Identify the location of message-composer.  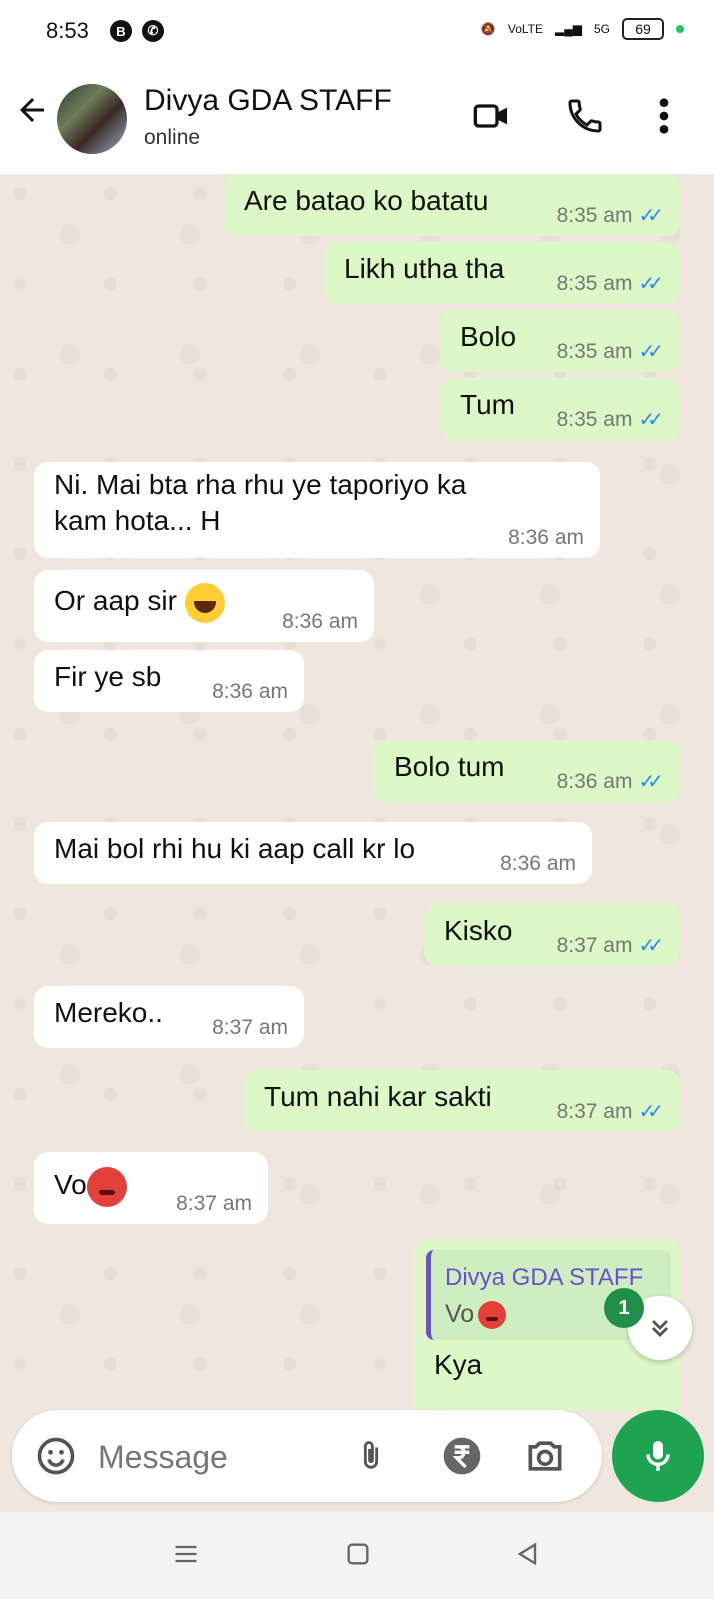
(307, 1456).